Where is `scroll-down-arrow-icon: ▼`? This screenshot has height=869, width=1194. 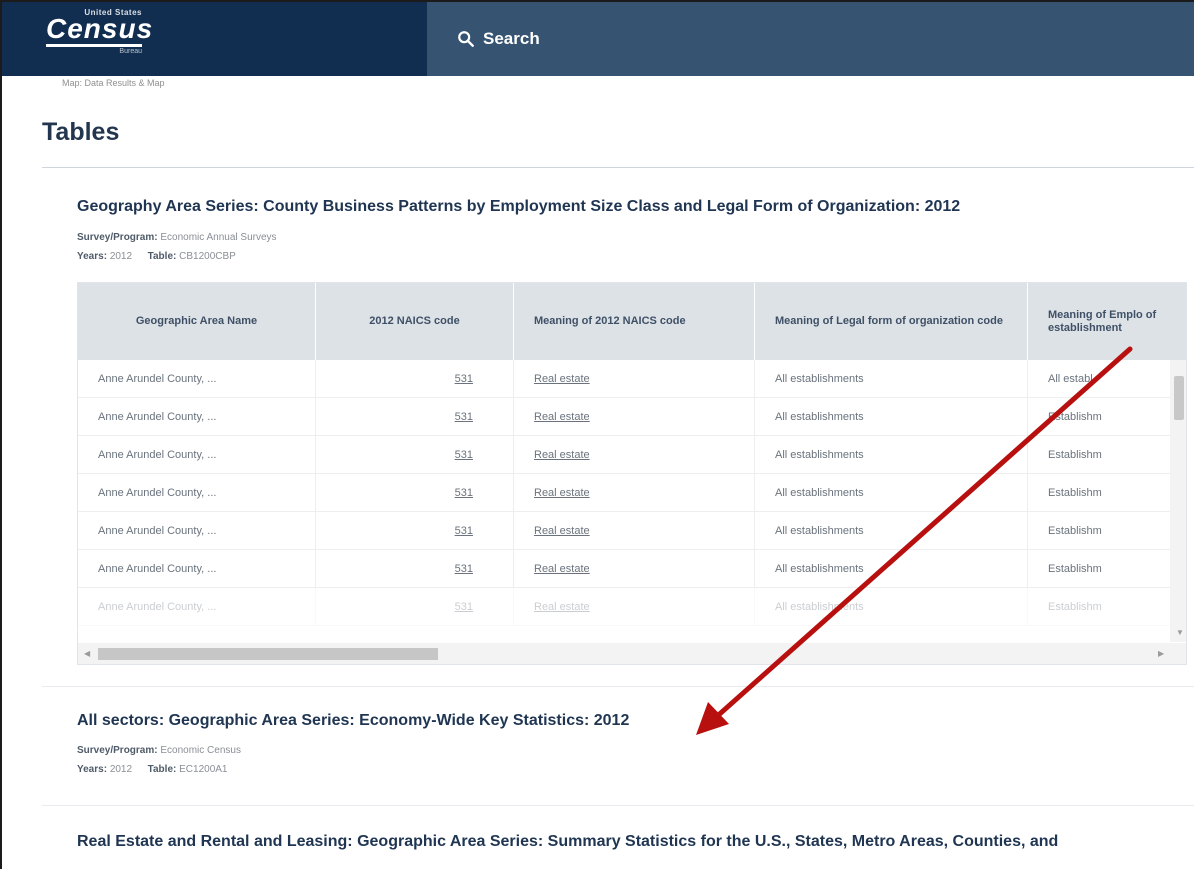
scroll-down-arrow-icon: ▼ is located at coordinates (1180, 632).